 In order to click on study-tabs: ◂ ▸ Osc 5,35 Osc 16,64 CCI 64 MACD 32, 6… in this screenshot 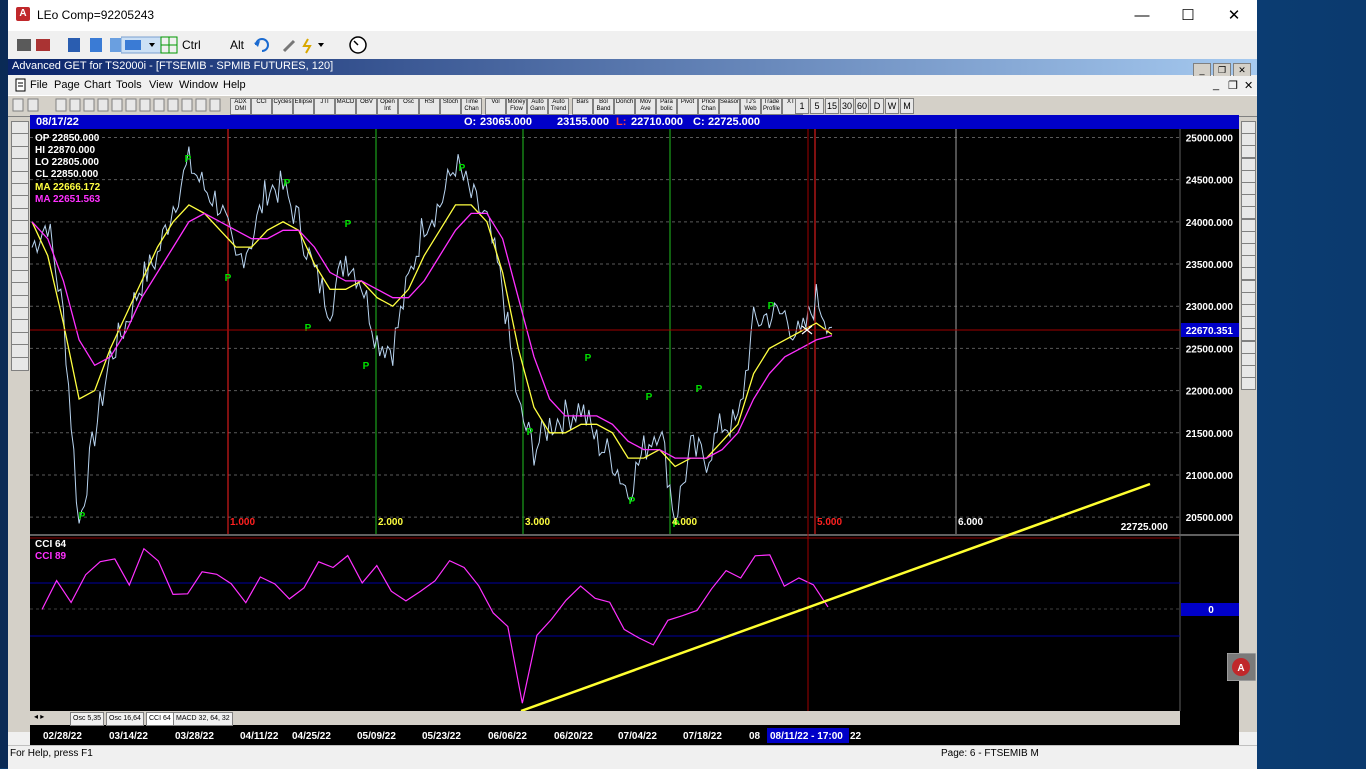, I will do `click(605, 718)`.